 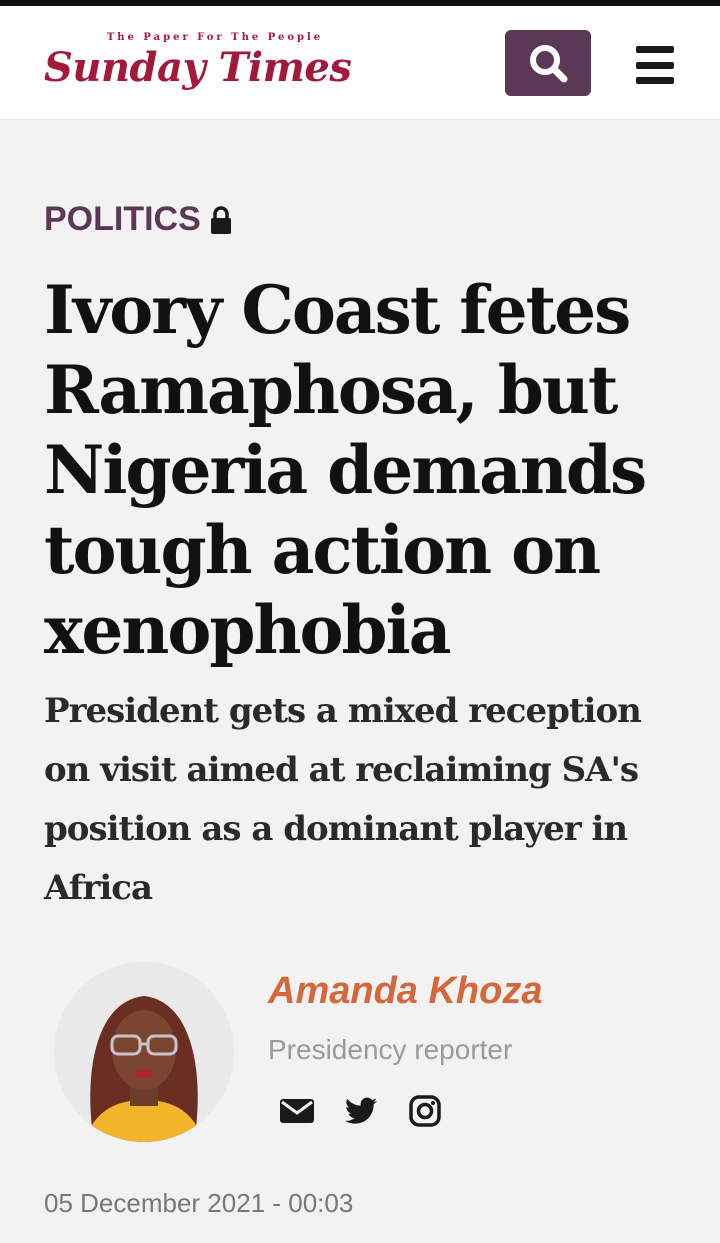 I want to click on section-label: POLITICS, so click(x=122, y=219).